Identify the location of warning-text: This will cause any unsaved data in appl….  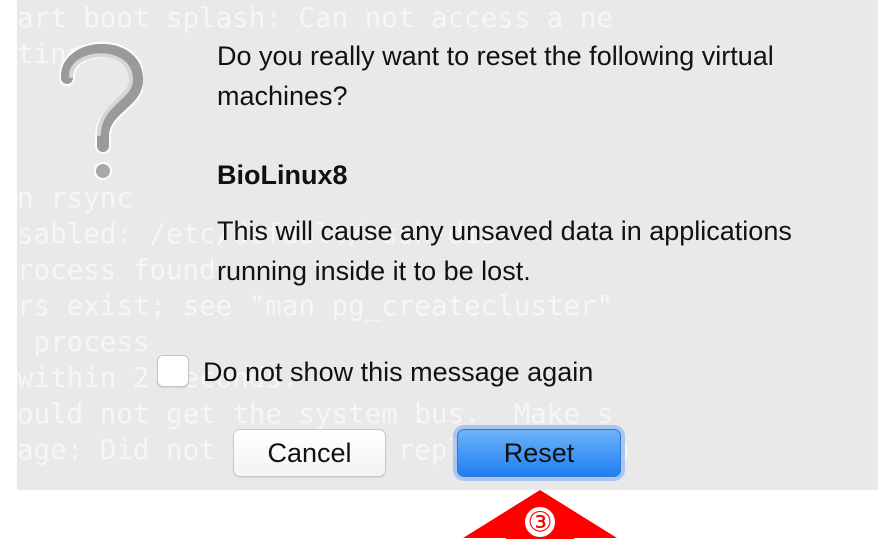
(504, 251).